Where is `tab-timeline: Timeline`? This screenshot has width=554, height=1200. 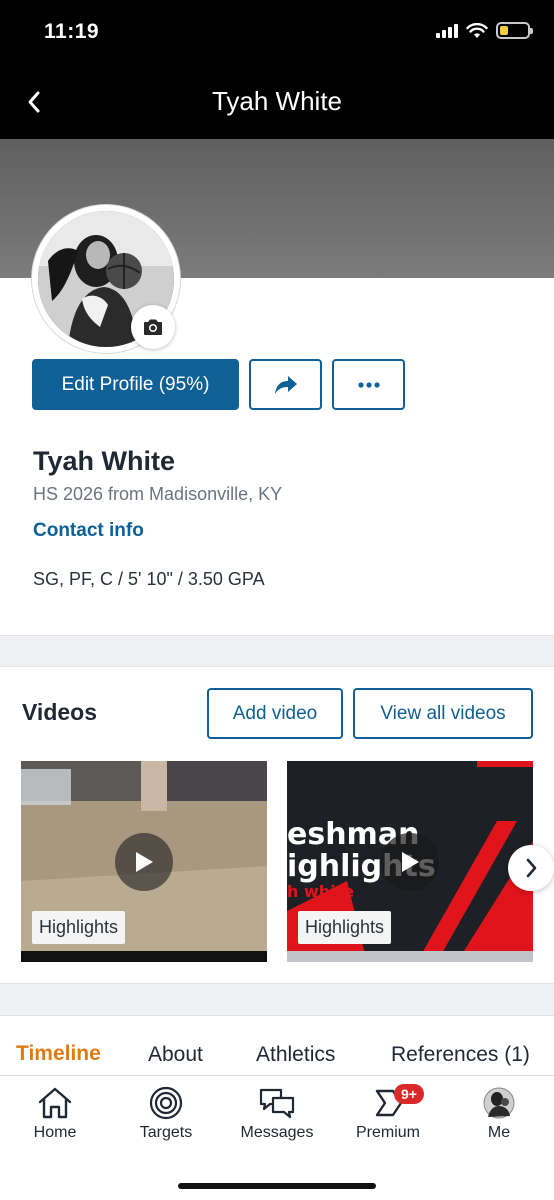
tab-timeline: Timeline is located at coordinates (58, 1054).